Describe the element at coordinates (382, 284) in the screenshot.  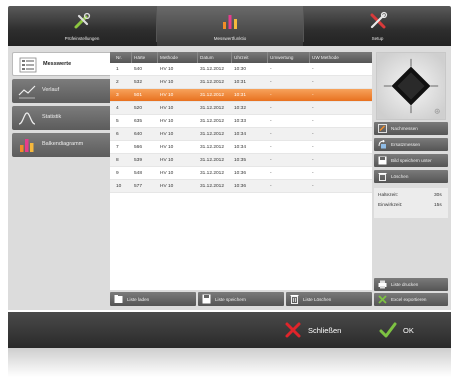
I see `printer-icon` at that location.